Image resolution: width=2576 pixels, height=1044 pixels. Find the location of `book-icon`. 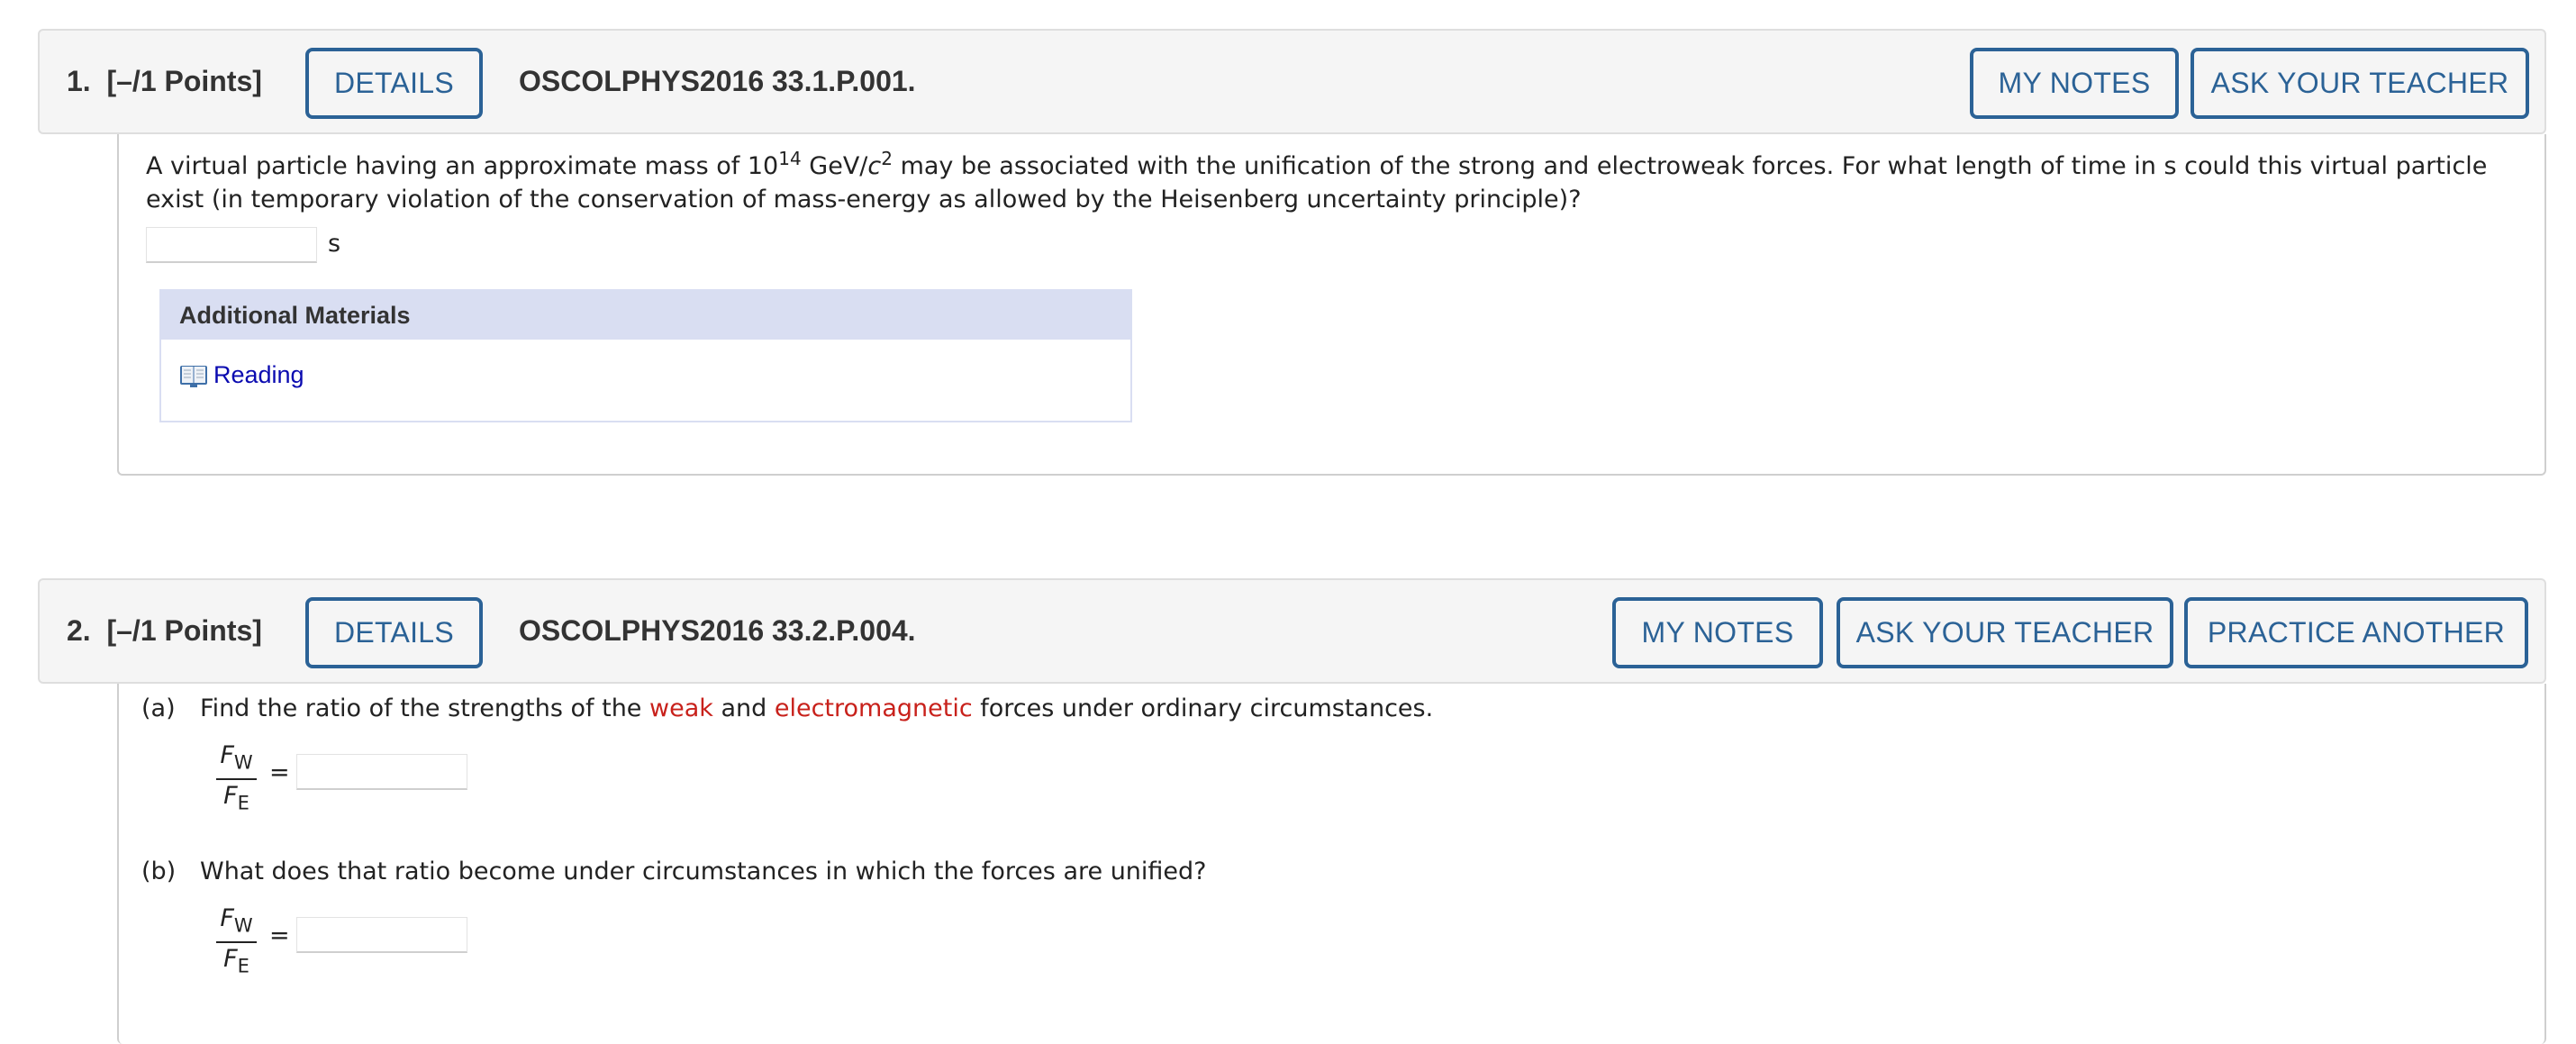

book-icon is located at coordinates (193, 376).